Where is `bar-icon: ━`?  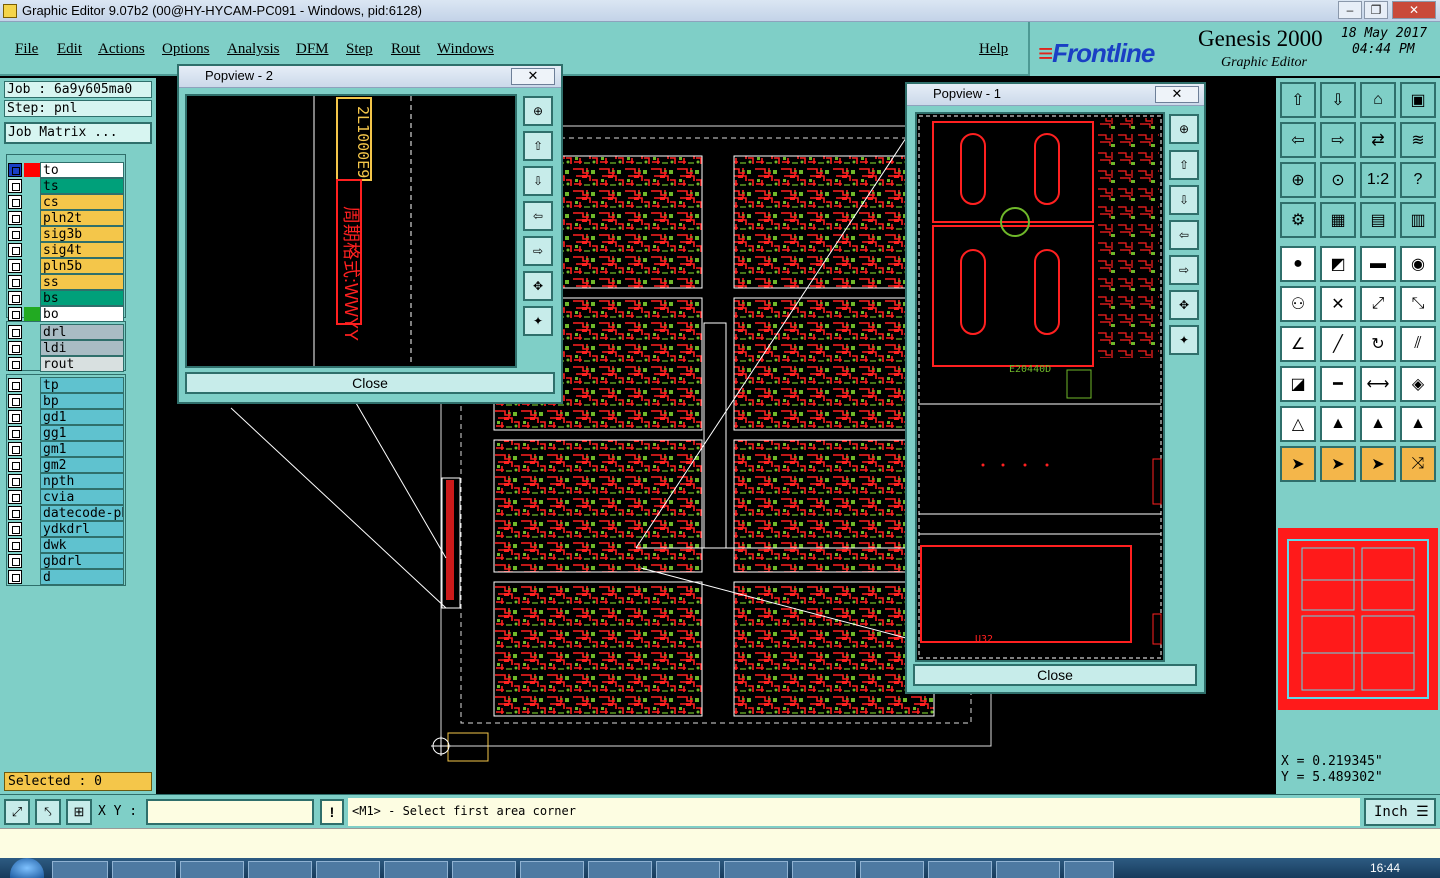 bar-icon: ━ is located at coordinates (1338, 384).